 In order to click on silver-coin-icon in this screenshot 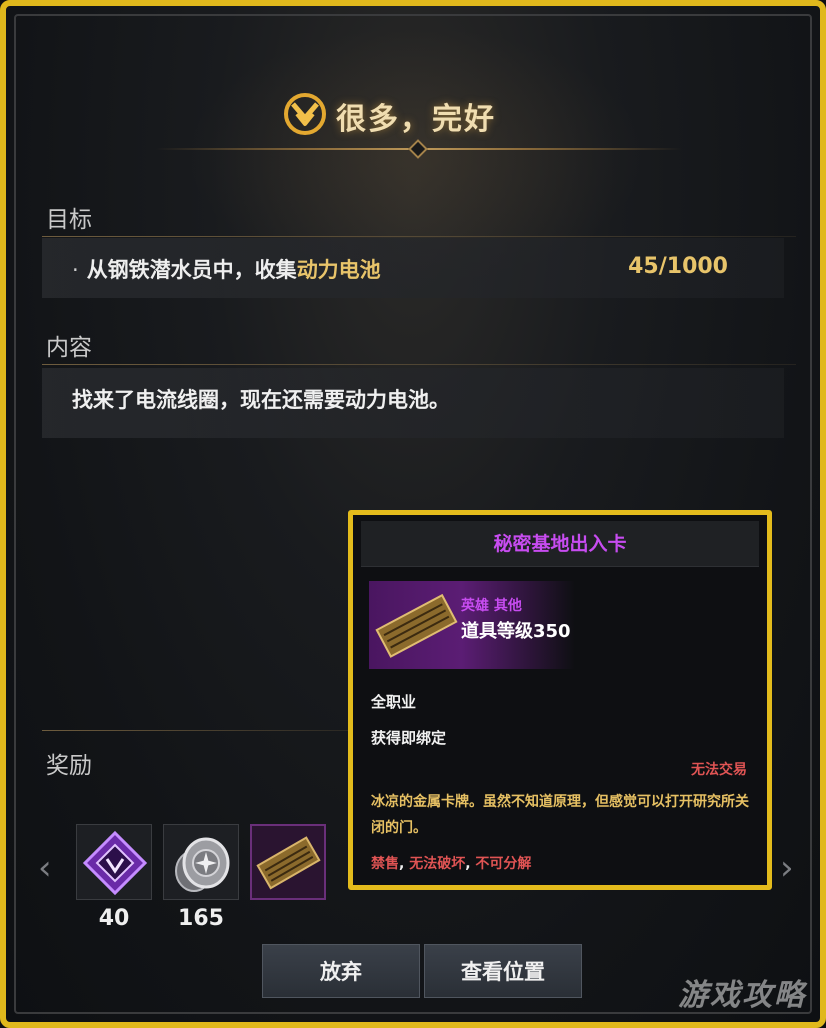, I will do `click(202, 864)`.